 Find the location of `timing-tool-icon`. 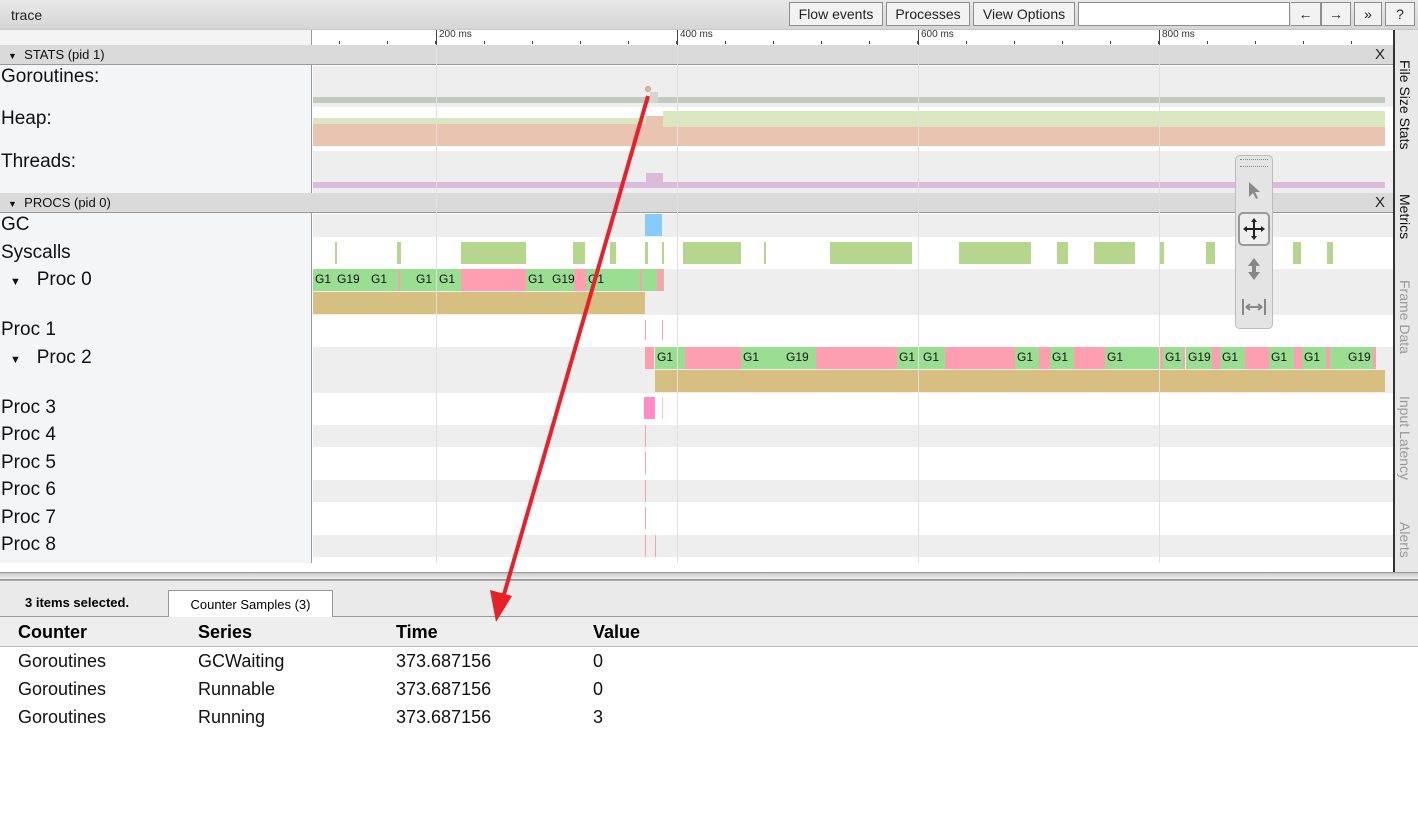

timing-tool-icon is located at coordinates (1254, 307).